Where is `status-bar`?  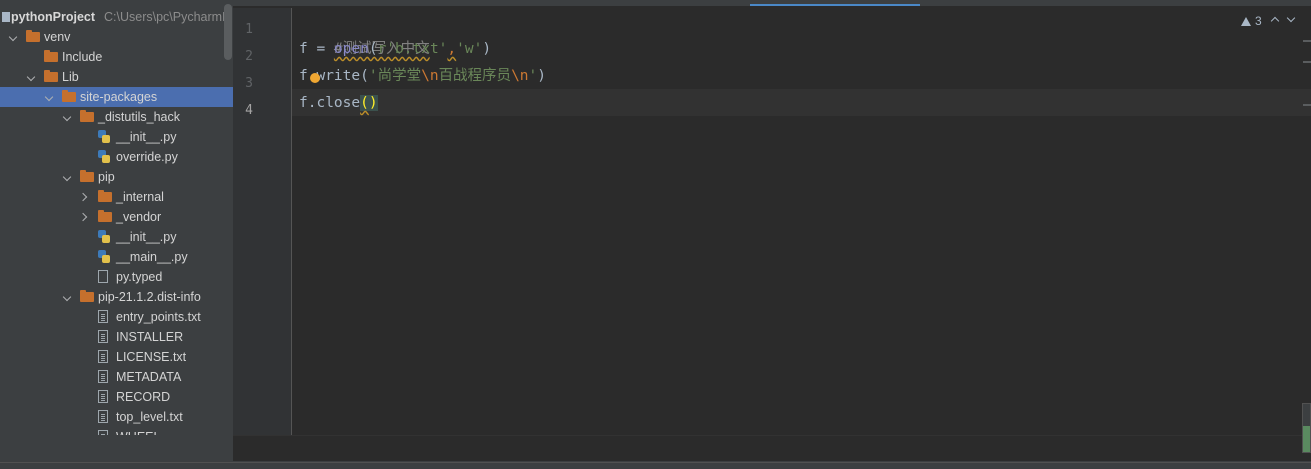
status-bar is located at coordinates (655, 465).